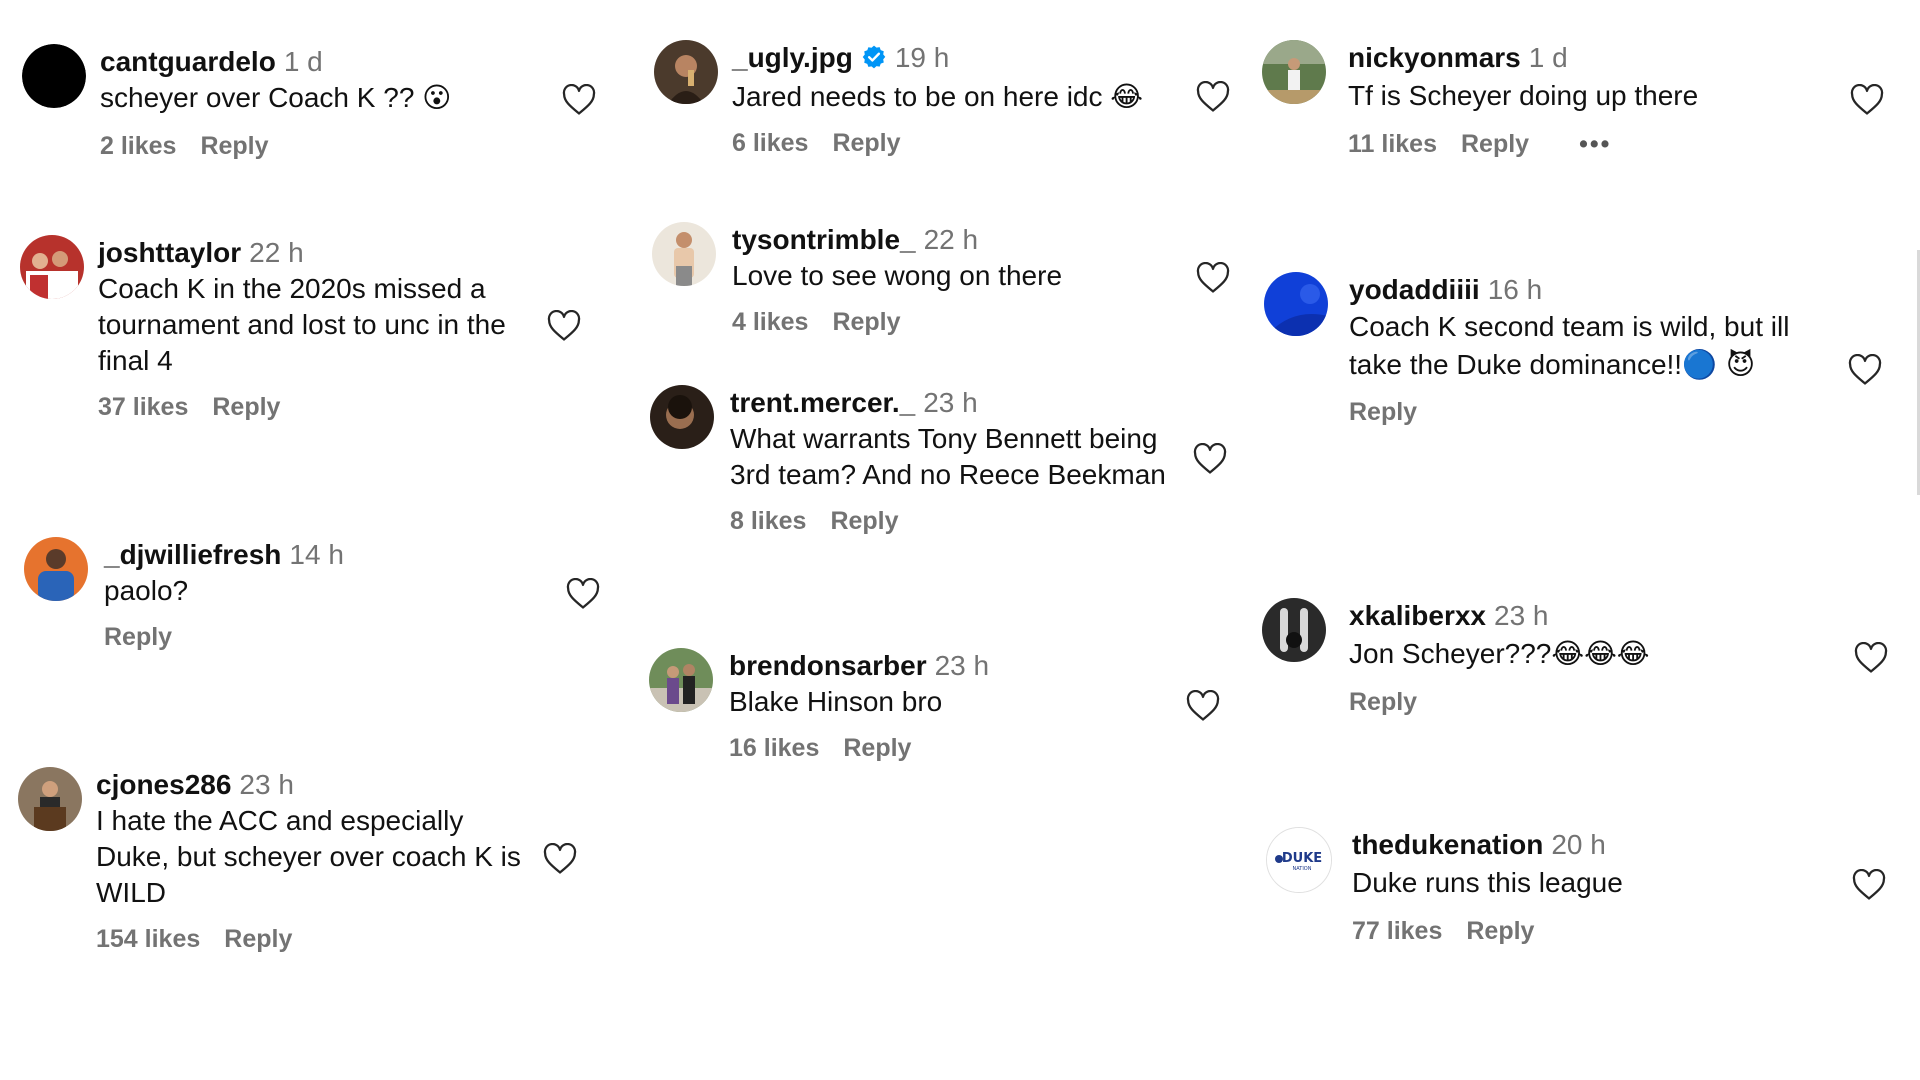 The width and height of the screenshot is (1920, 1080). What do you see at coordinates (437, 97) in the screenshot?
I see `astonished-emoji: 😮` at bounding box center [437, 97].